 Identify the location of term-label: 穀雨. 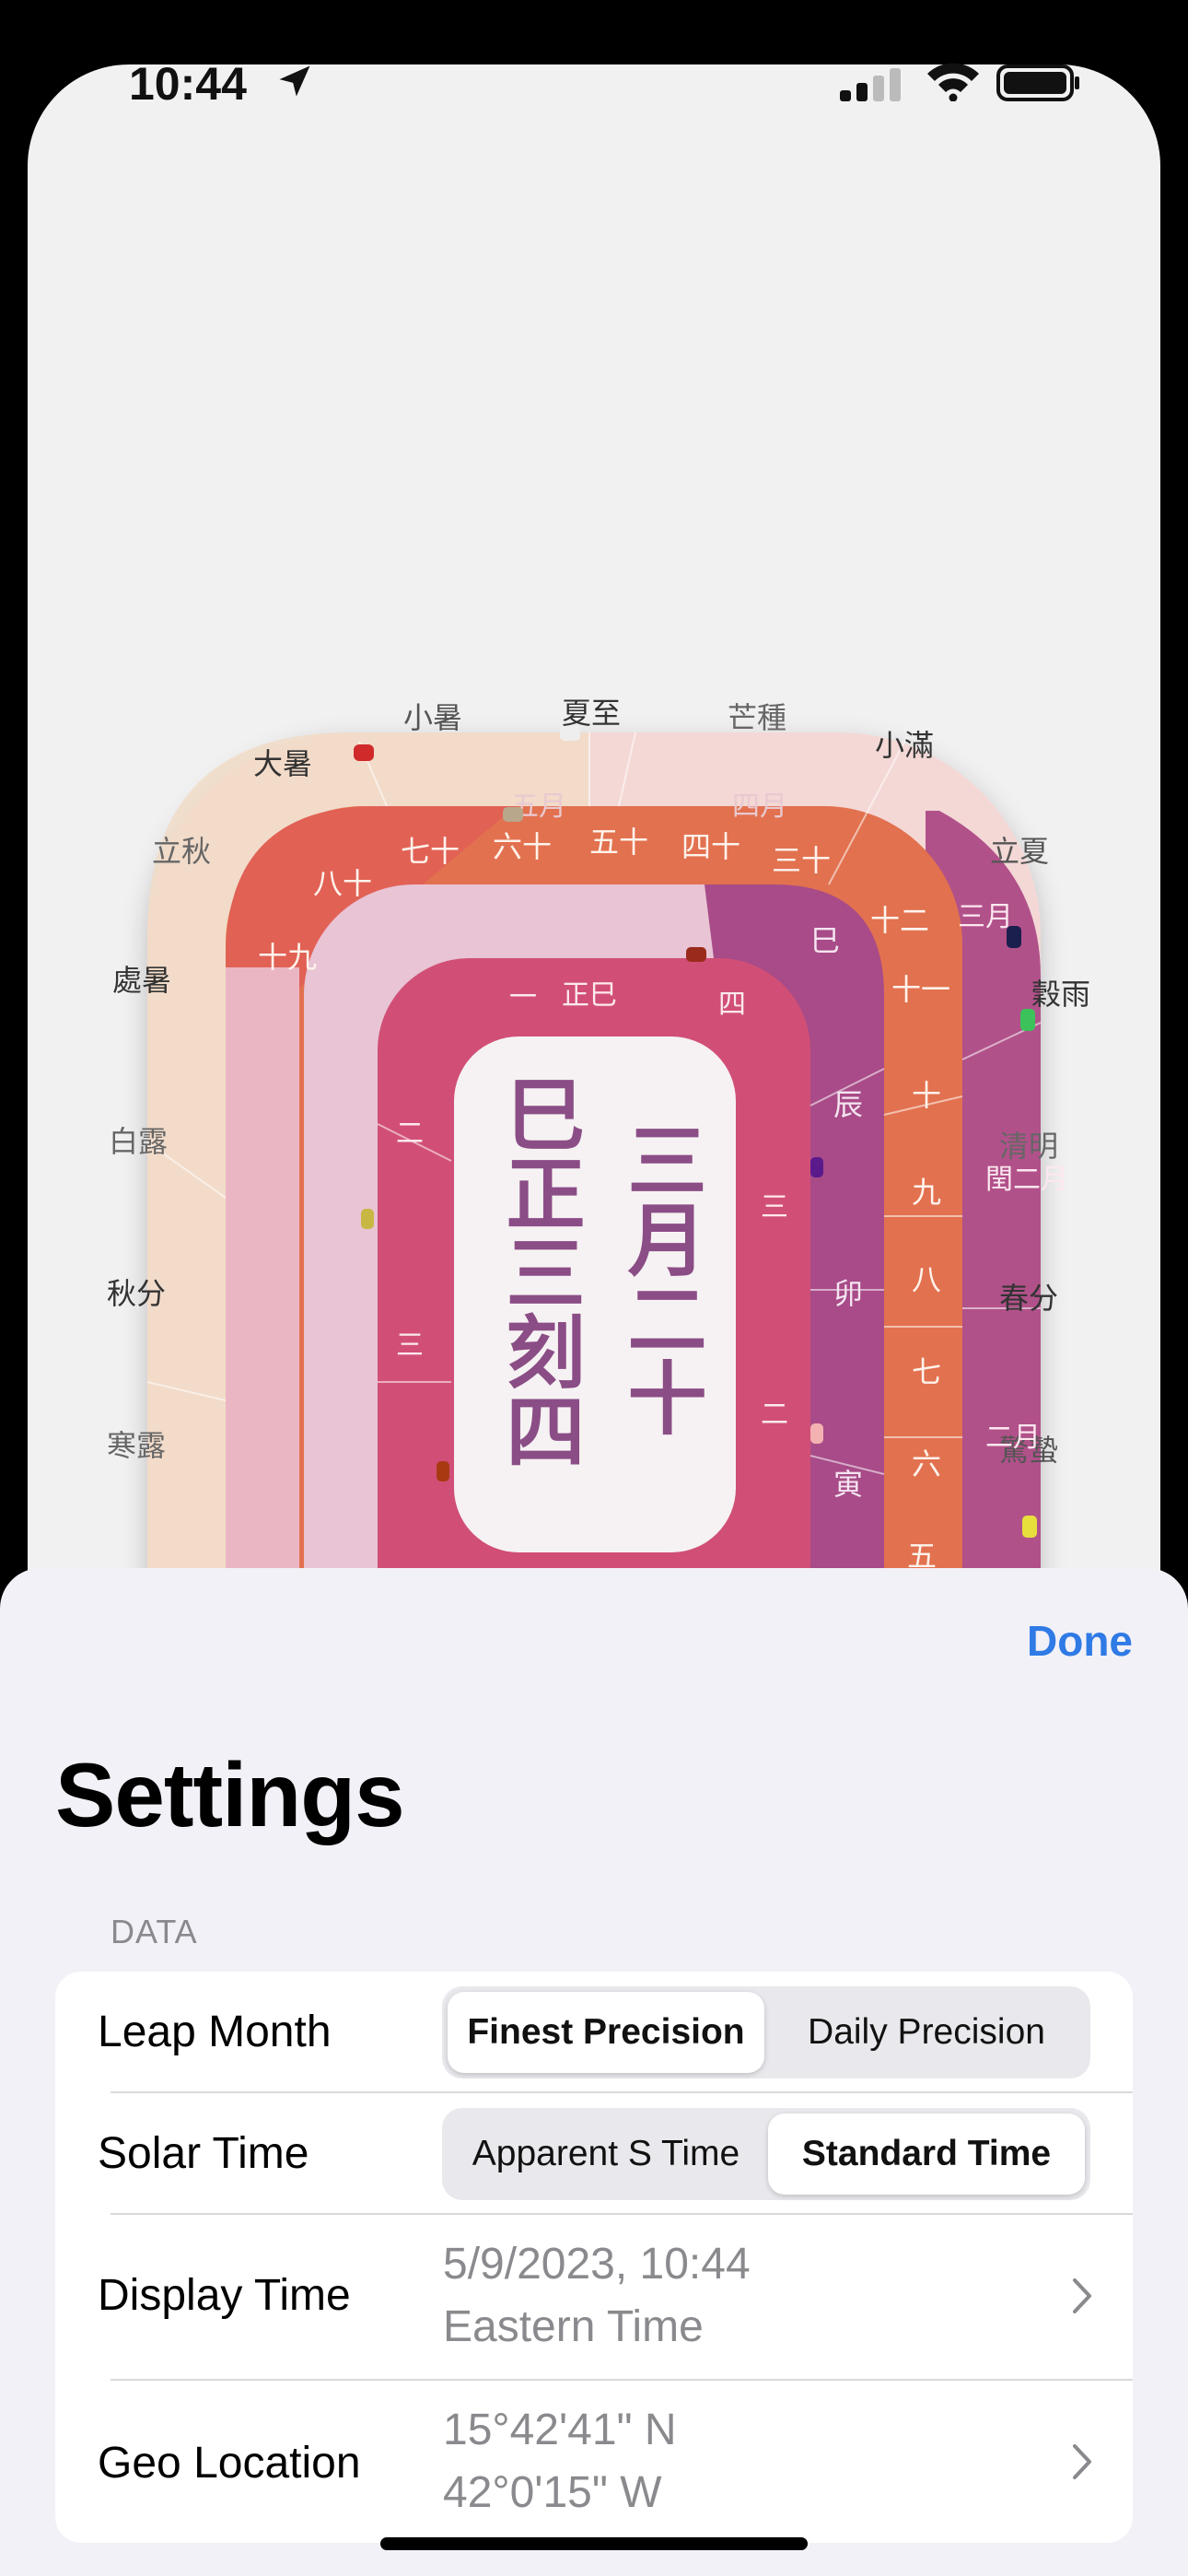
(1060, 994).